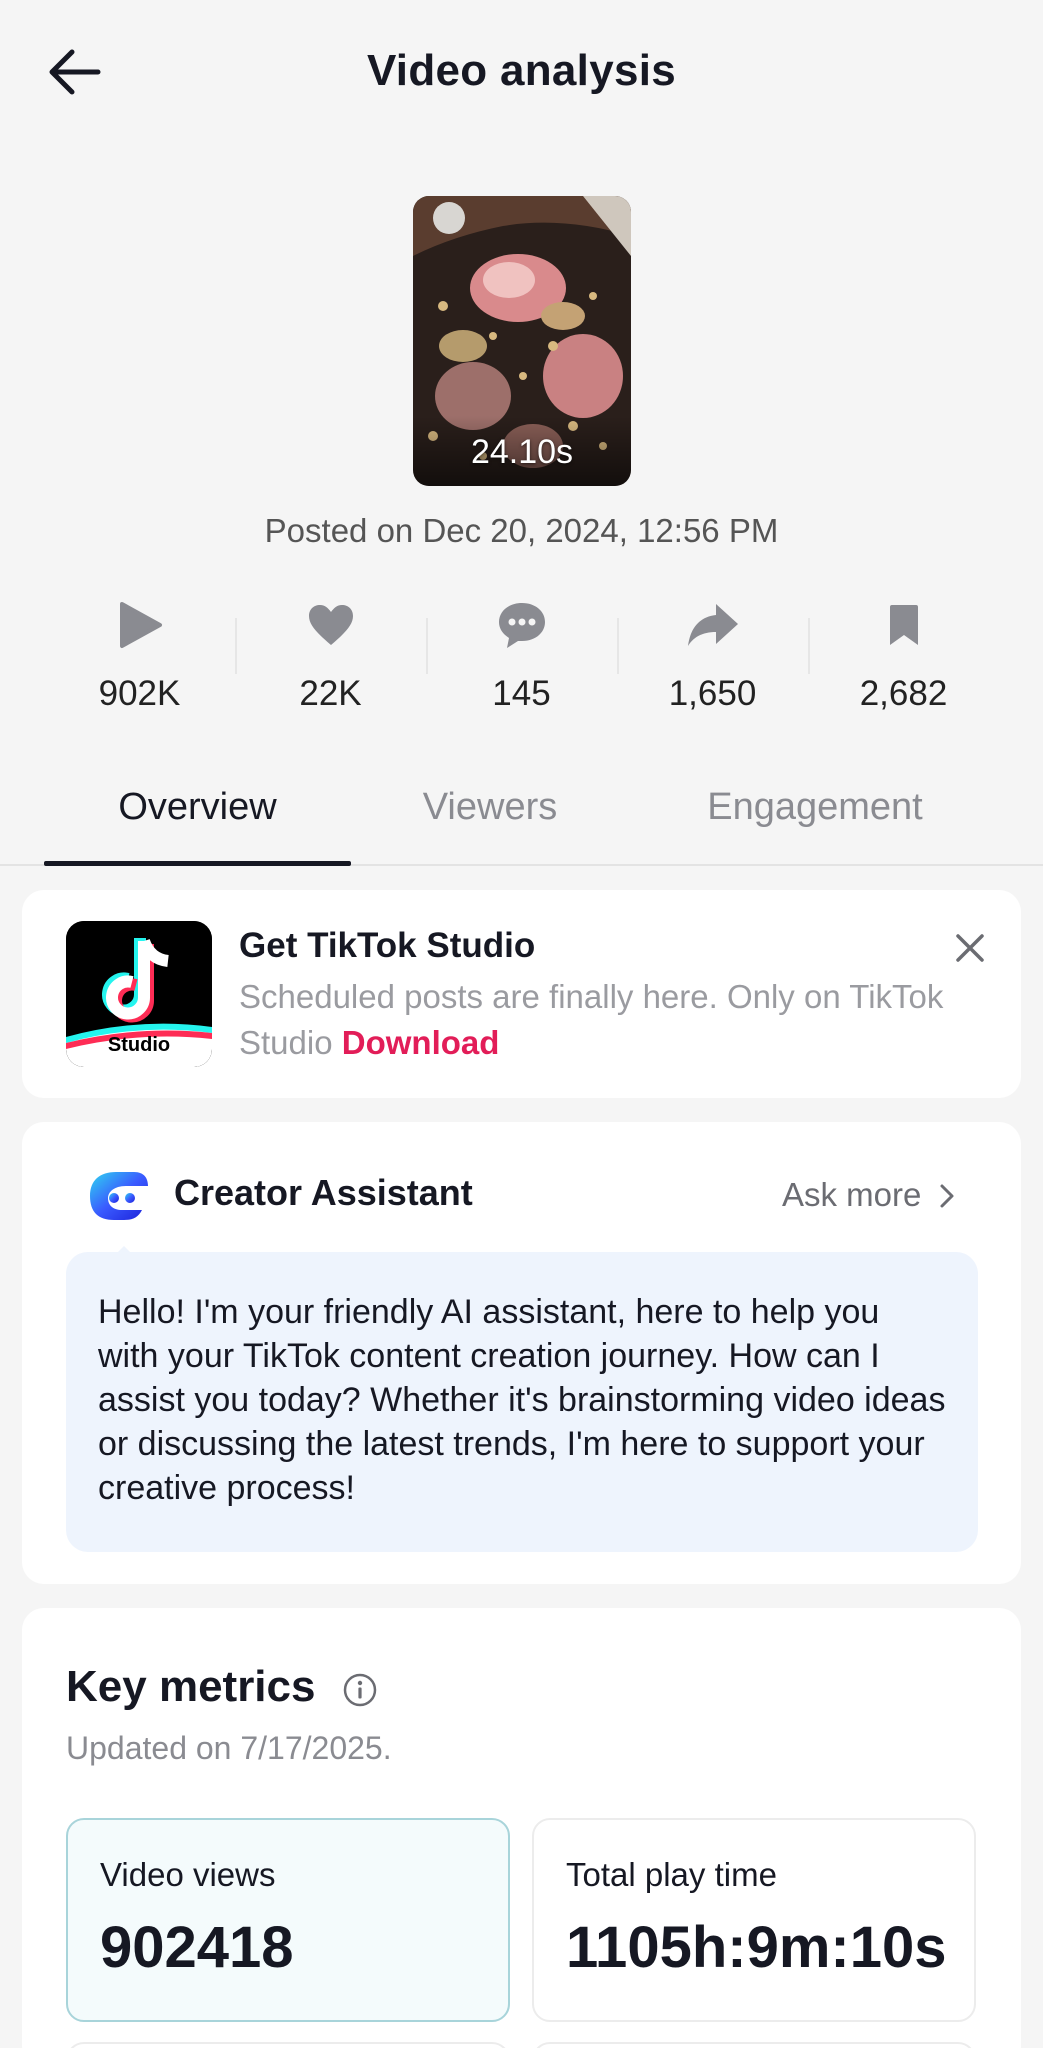 The height and width of the screenshot is (2048, 1043). Describe the element at coordinates (360, 1690) in the screenshot. I see `info-icon` at that location.